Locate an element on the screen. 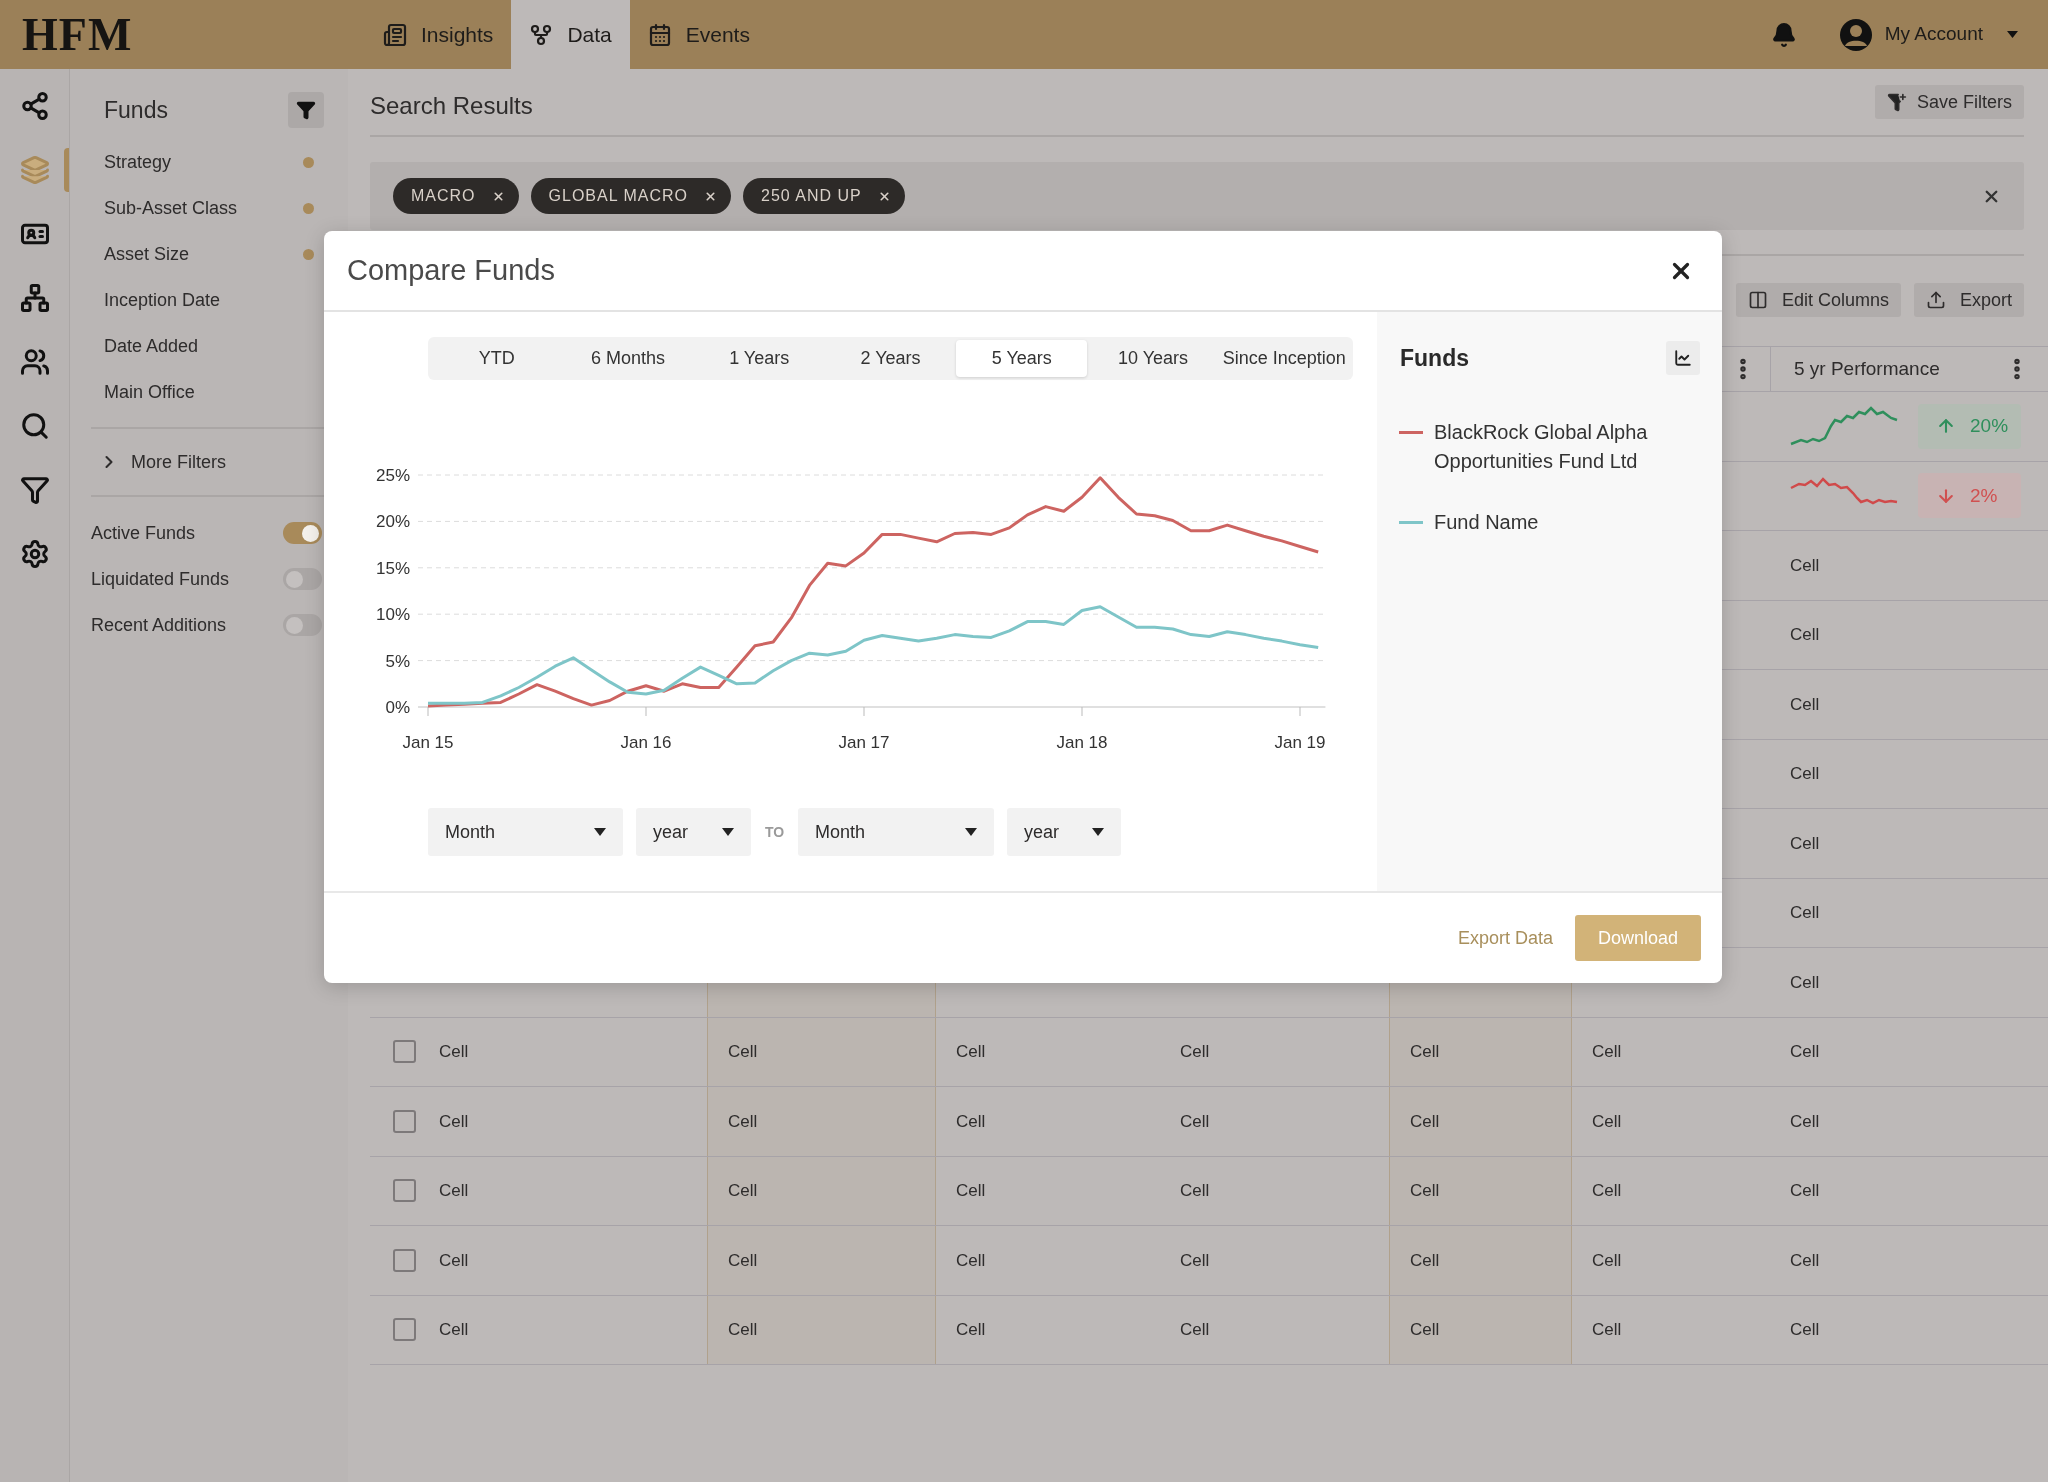  filter-item: Inception Date is located at coordinates (162, 300).